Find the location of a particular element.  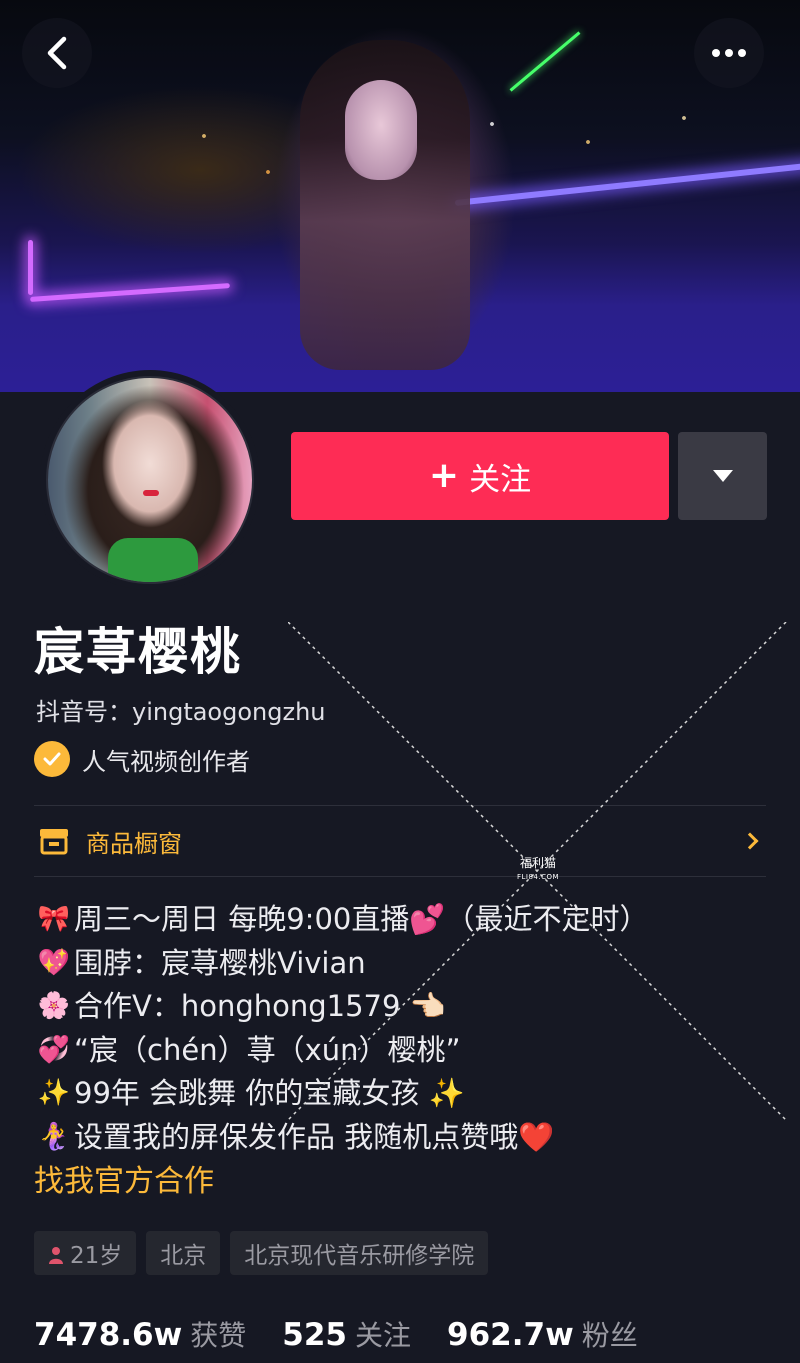

verified-check-icon is located at coordinates (52, 759).